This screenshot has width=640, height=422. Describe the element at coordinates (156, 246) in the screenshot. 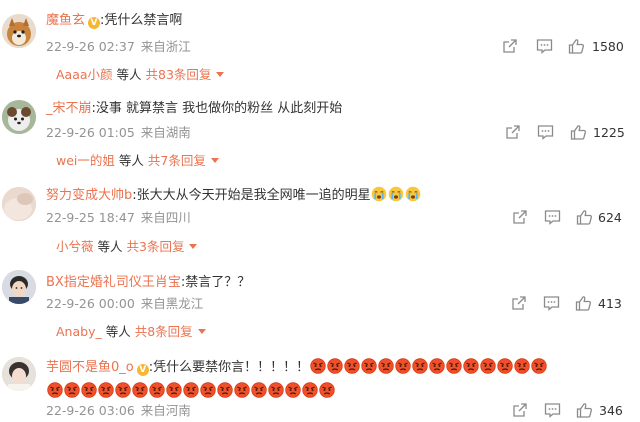

I see `reply-count-link: 共3条回复` at that location.